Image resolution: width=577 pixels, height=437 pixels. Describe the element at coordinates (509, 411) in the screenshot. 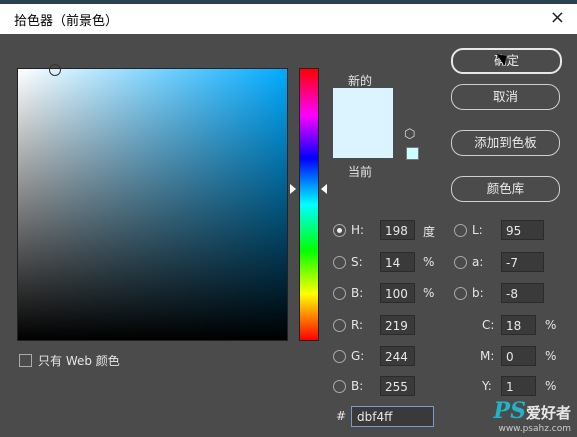

I see `watermark-brand: PS` at that location.